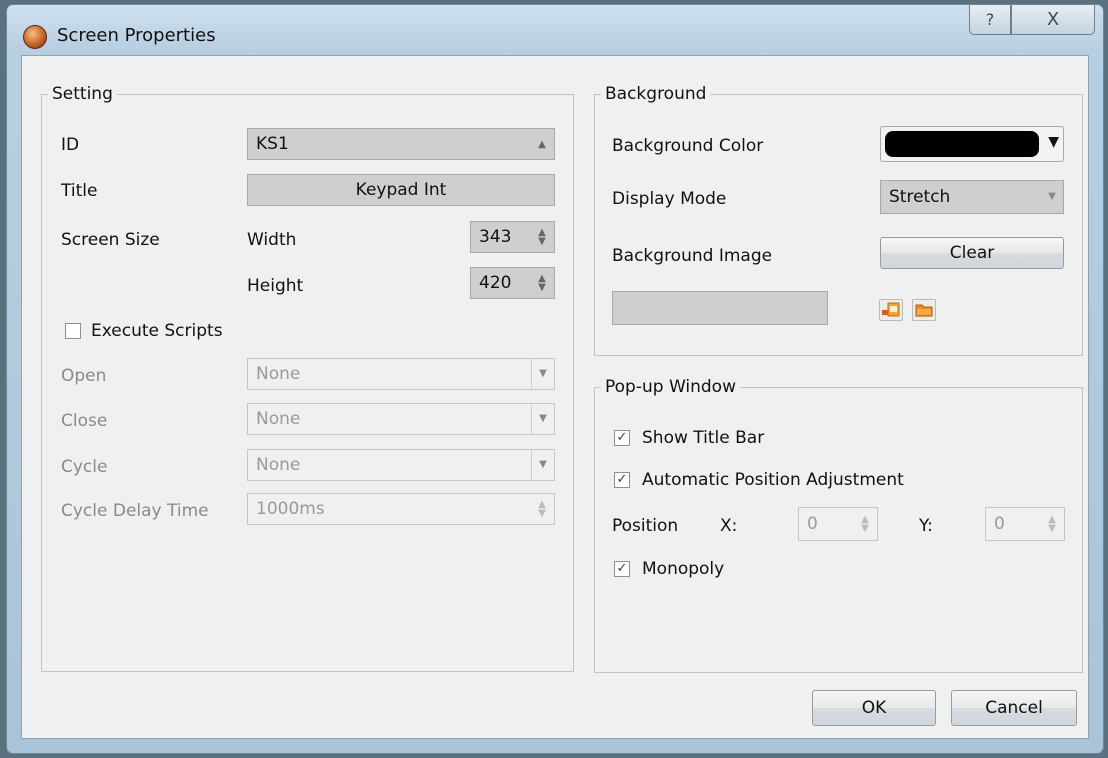  What do you see at coordinates (555, 31) in the screenshot?
I see `title-bar: Screen Properties ? X` at bounding box center [555, 31].